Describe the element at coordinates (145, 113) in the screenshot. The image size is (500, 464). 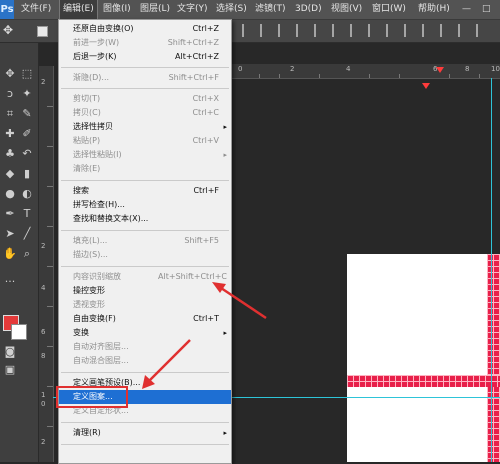
I see `menu-item-copy: 拷贝(C) Ctrl+C` at that location.